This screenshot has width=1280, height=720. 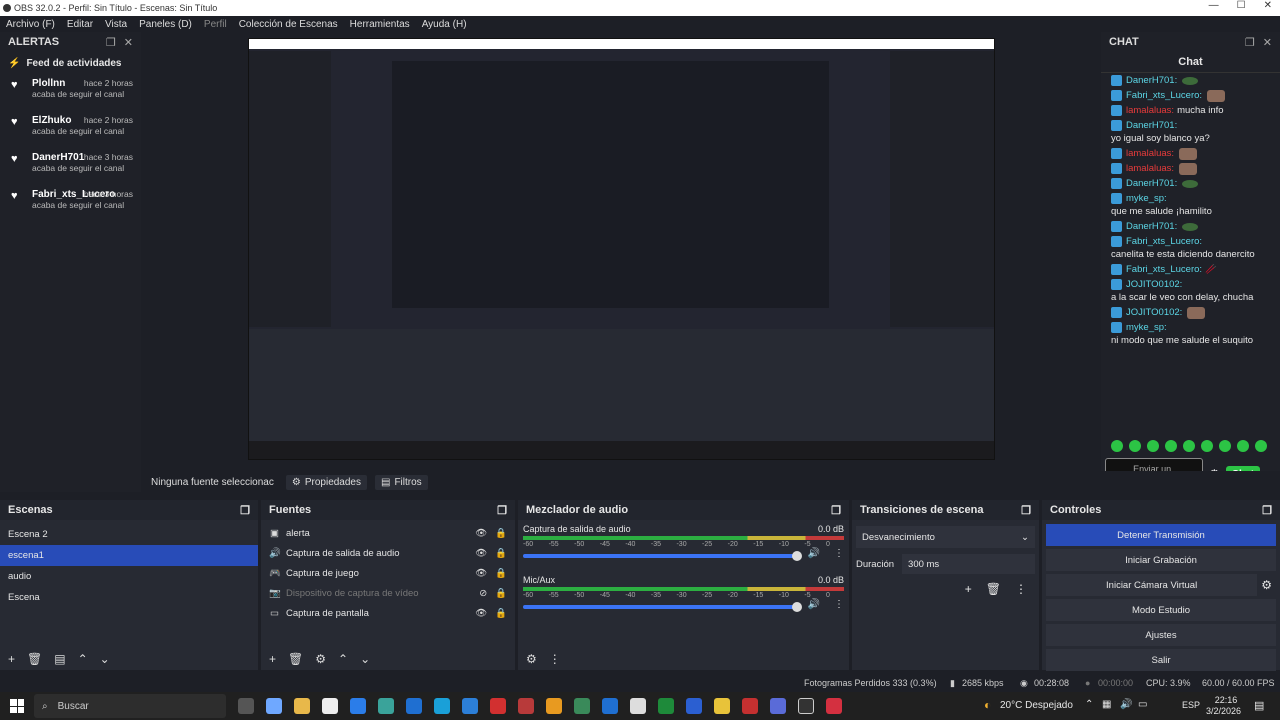 I want to click on maximize-icon: ☐, so click(x=1241, y=5).